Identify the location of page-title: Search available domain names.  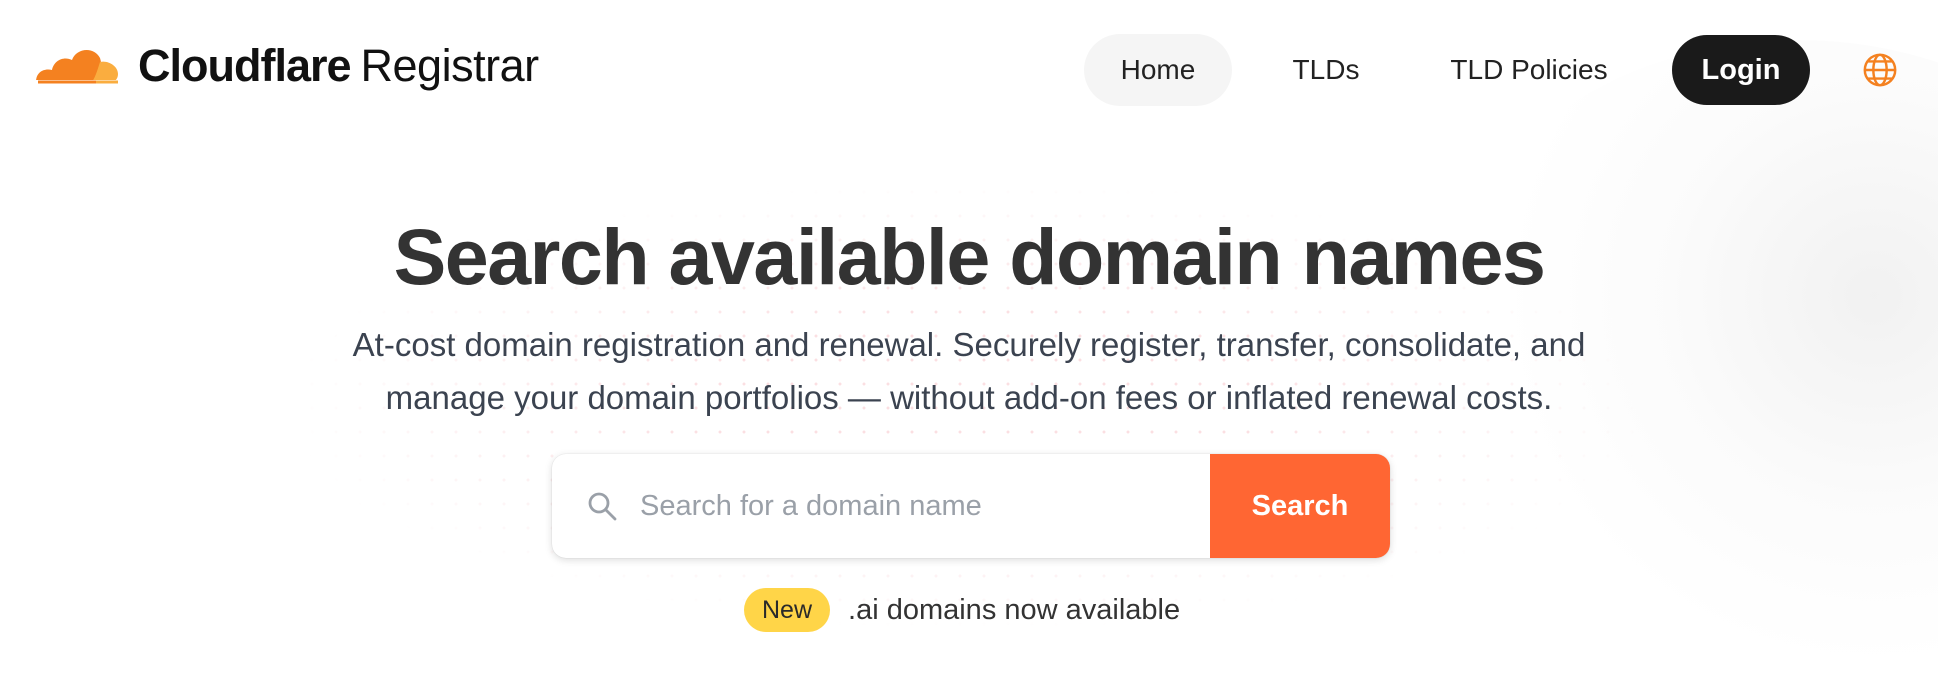
(969, 256).